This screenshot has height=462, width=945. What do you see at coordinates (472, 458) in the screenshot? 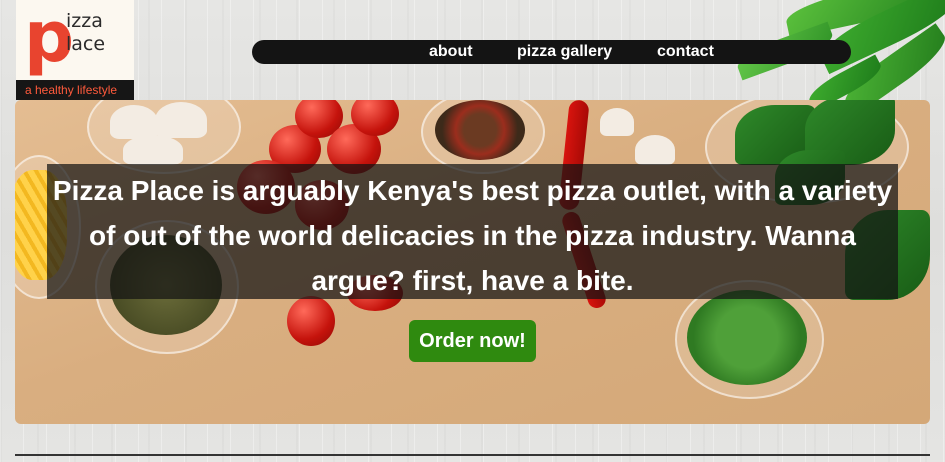
I see `next-section-edge` at bounding box center [472, 458].